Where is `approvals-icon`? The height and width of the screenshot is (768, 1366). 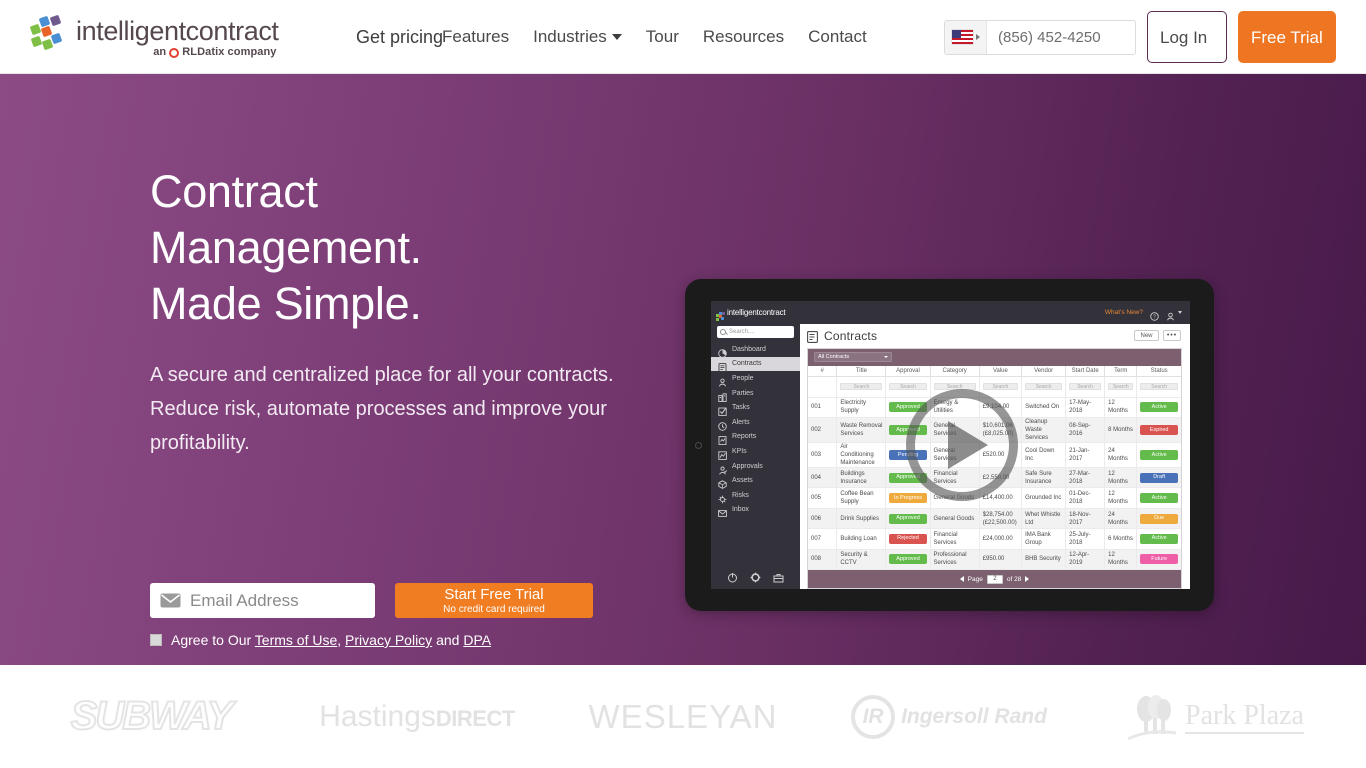 approvals-icon is located at coordinates (723, 468).